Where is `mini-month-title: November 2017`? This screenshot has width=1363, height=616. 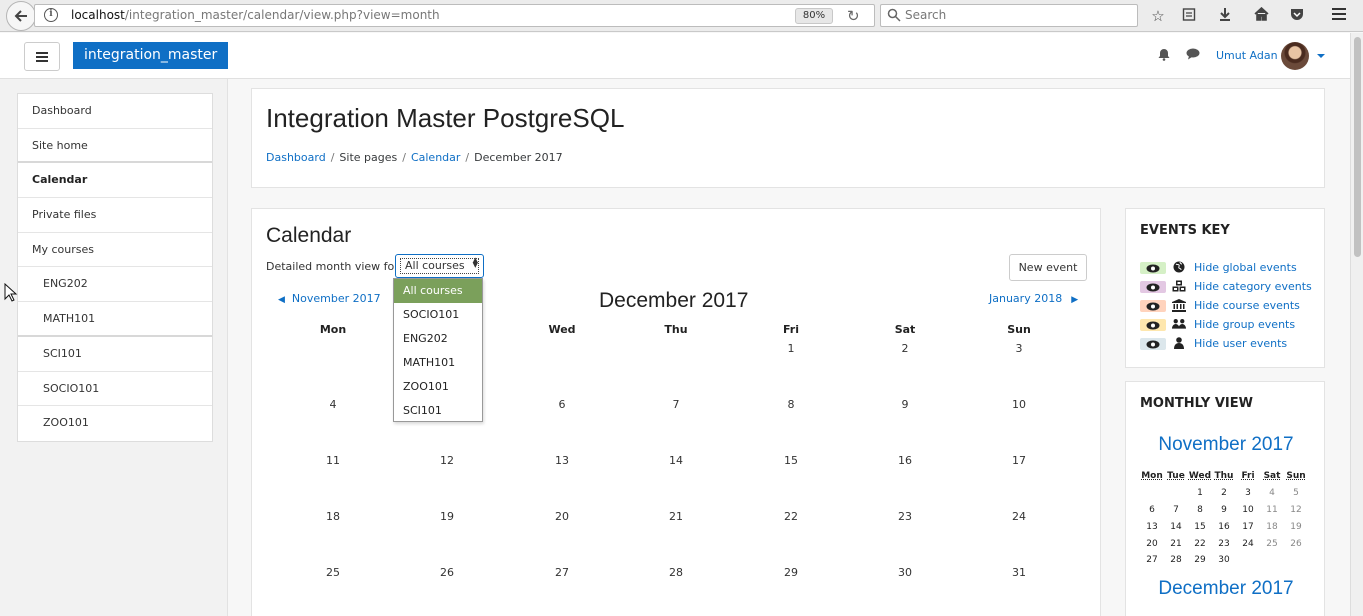
mini-month-title: November 2017 is located at coordinates (1226, 445).